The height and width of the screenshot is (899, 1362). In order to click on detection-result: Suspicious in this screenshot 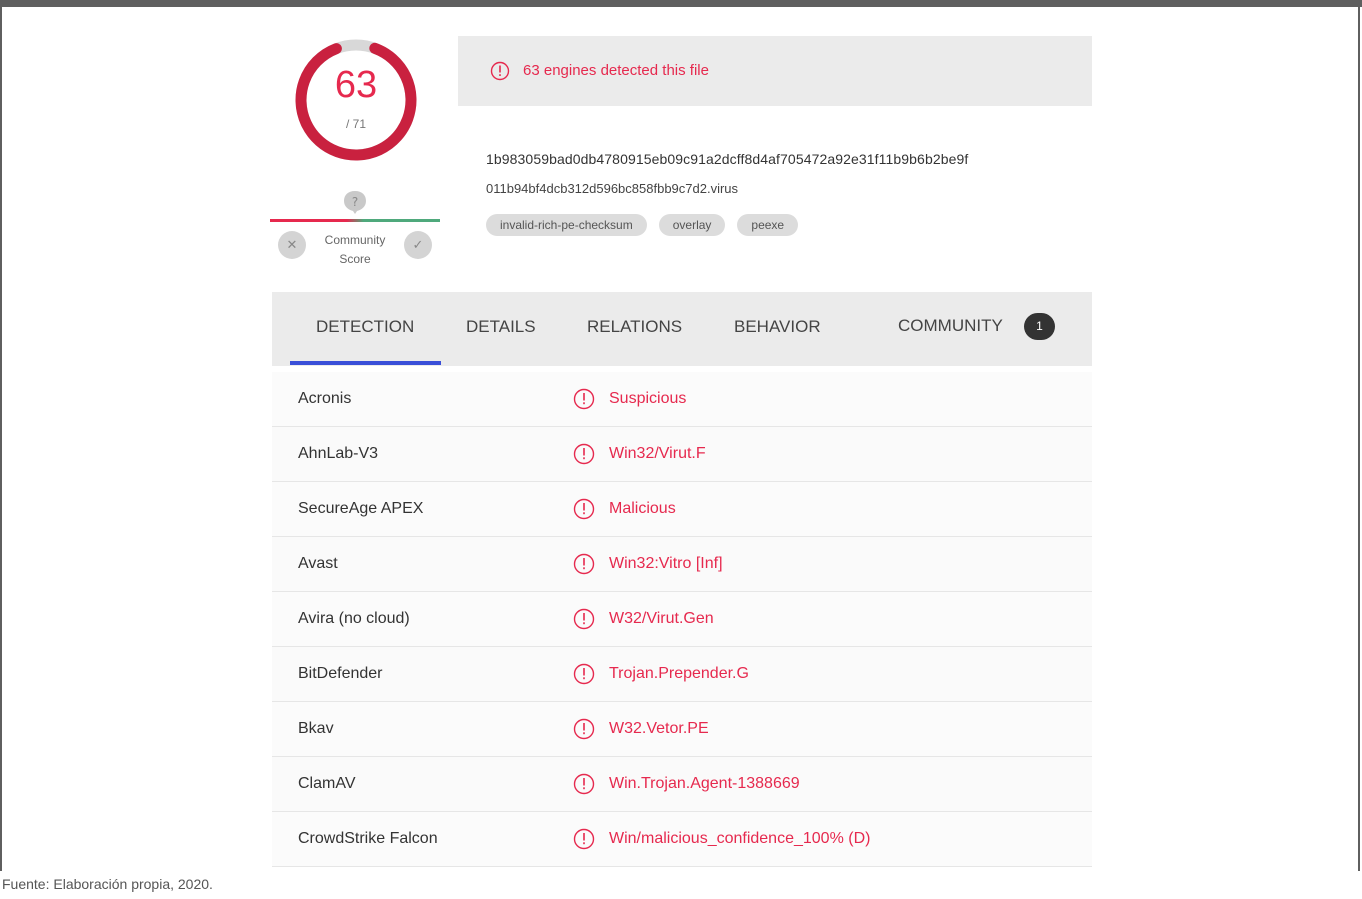, I will do `click(648, 398)`.